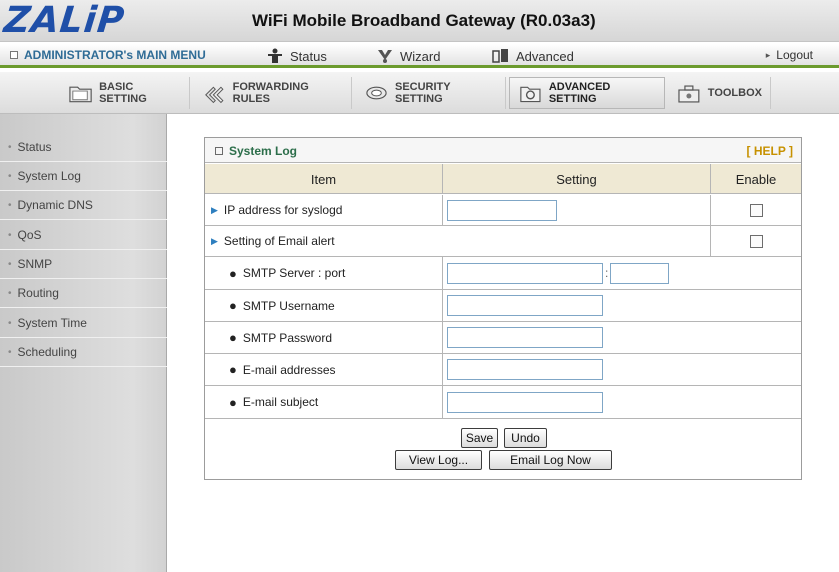 The width and height of the screenshot is (839, 572). I want to click on row-label-cell: ● E-mail addresses, so click(324, 369).